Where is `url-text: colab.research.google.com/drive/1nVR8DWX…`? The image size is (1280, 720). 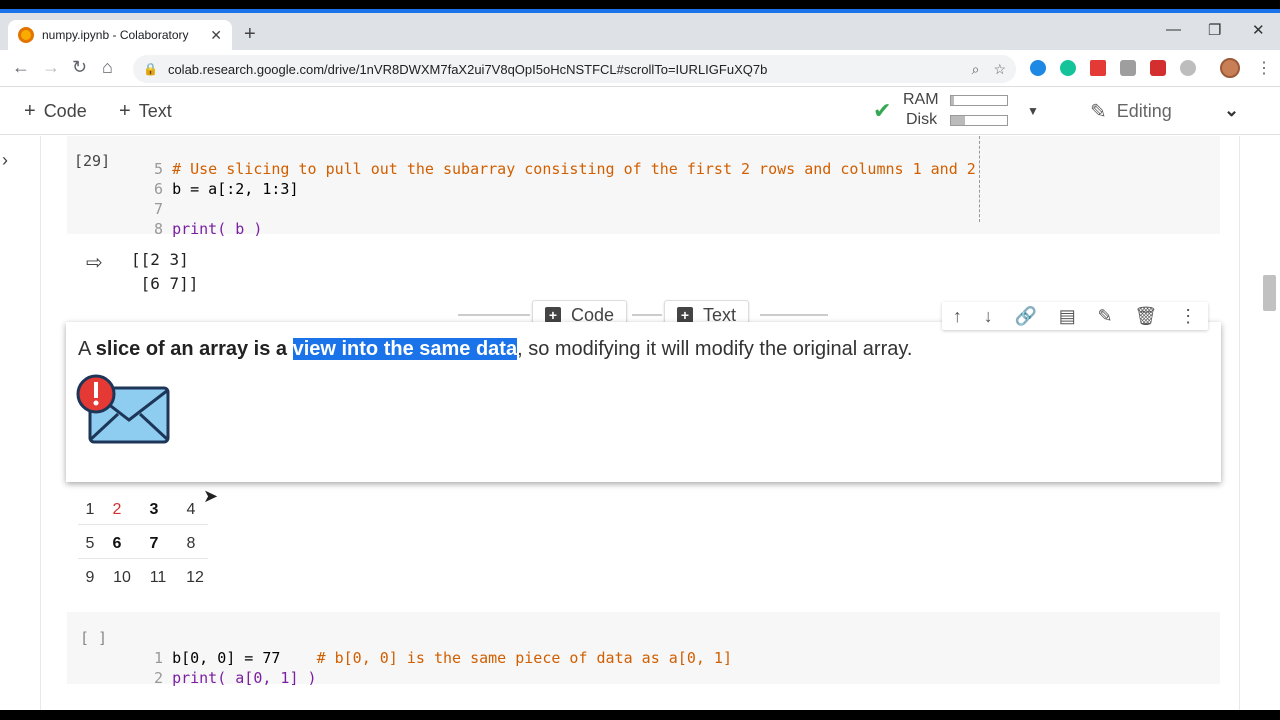 url-text: colab.research.google.com/drive/1nVR8DWX… is located at coordinates (467, 69).